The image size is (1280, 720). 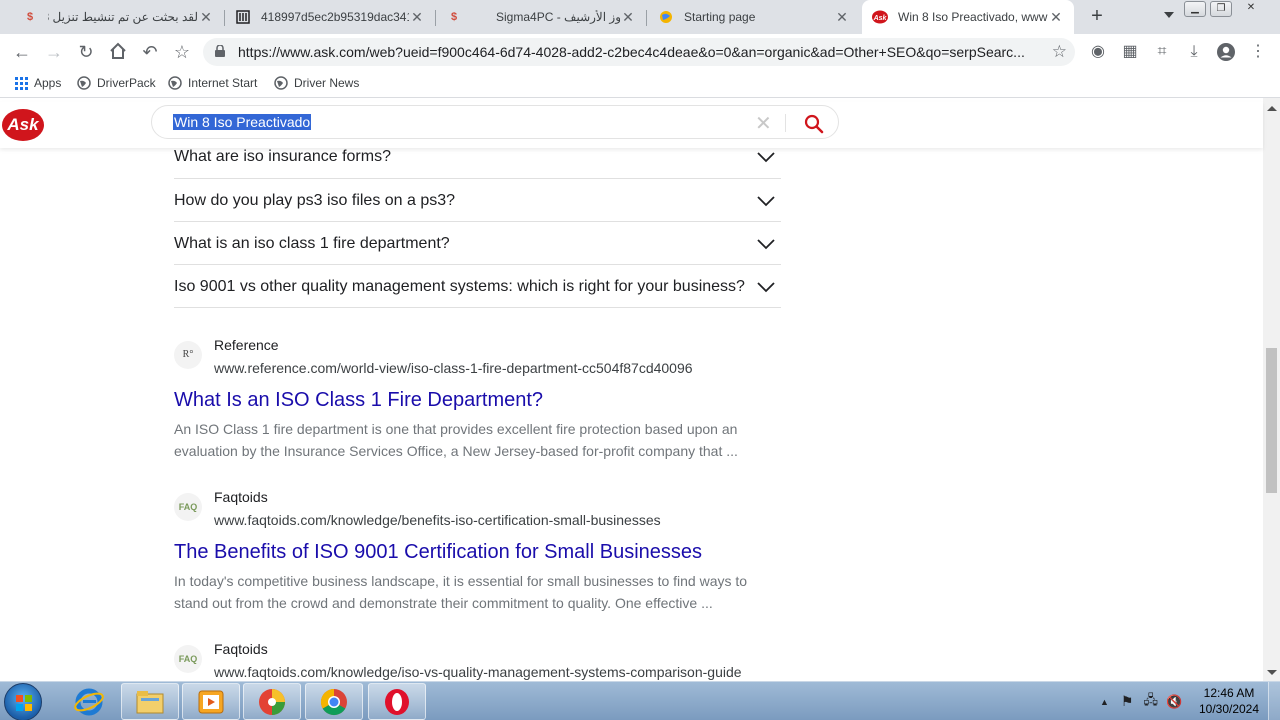 I want to click on bookmark-apps: Apps, so click(x=38, y=83).